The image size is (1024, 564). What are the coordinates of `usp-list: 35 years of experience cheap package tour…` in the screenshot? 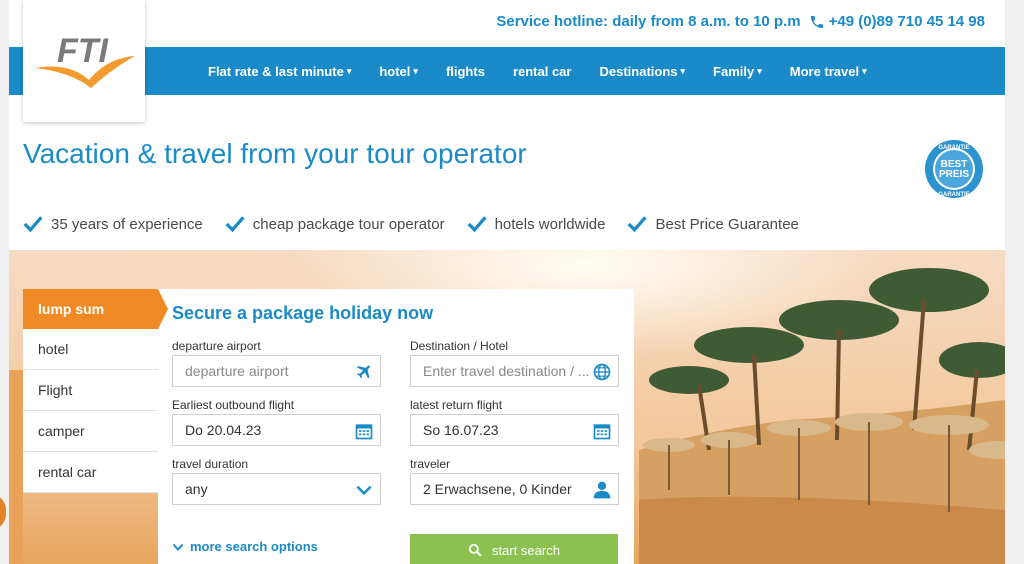 It's located at (411, 224).